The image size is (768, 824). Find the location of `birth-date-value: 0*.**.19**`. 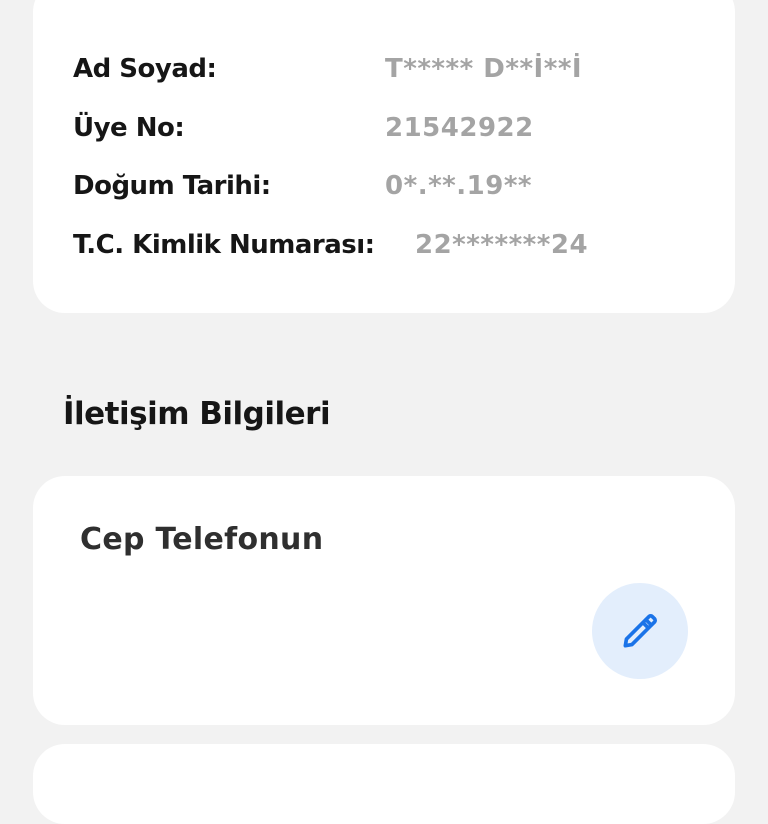

birth-date-value: 0*.**.19** is located at coordinates (459, 186).